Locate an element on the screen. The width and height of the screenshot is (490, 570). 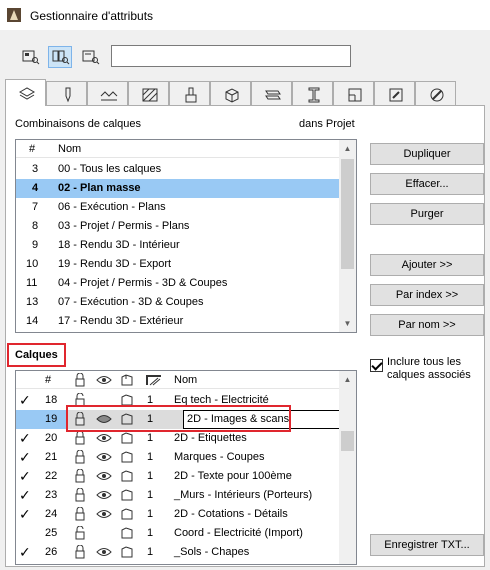
combination-row: 7 06 - Exécution - Plans is located at coordinates (178, 207).